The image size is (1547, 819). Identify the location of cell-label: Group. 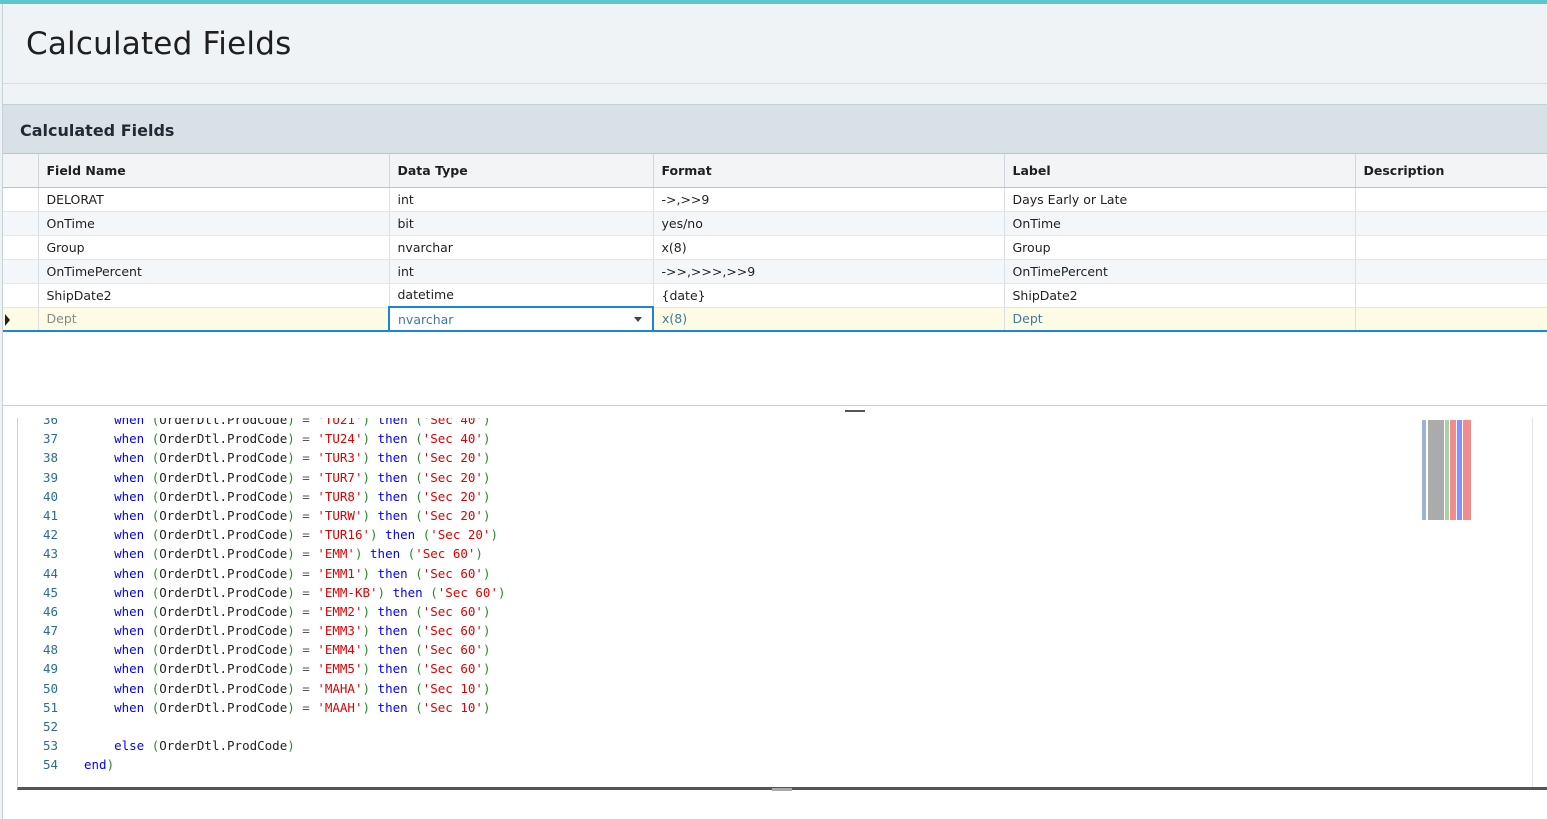
(1180, 247).